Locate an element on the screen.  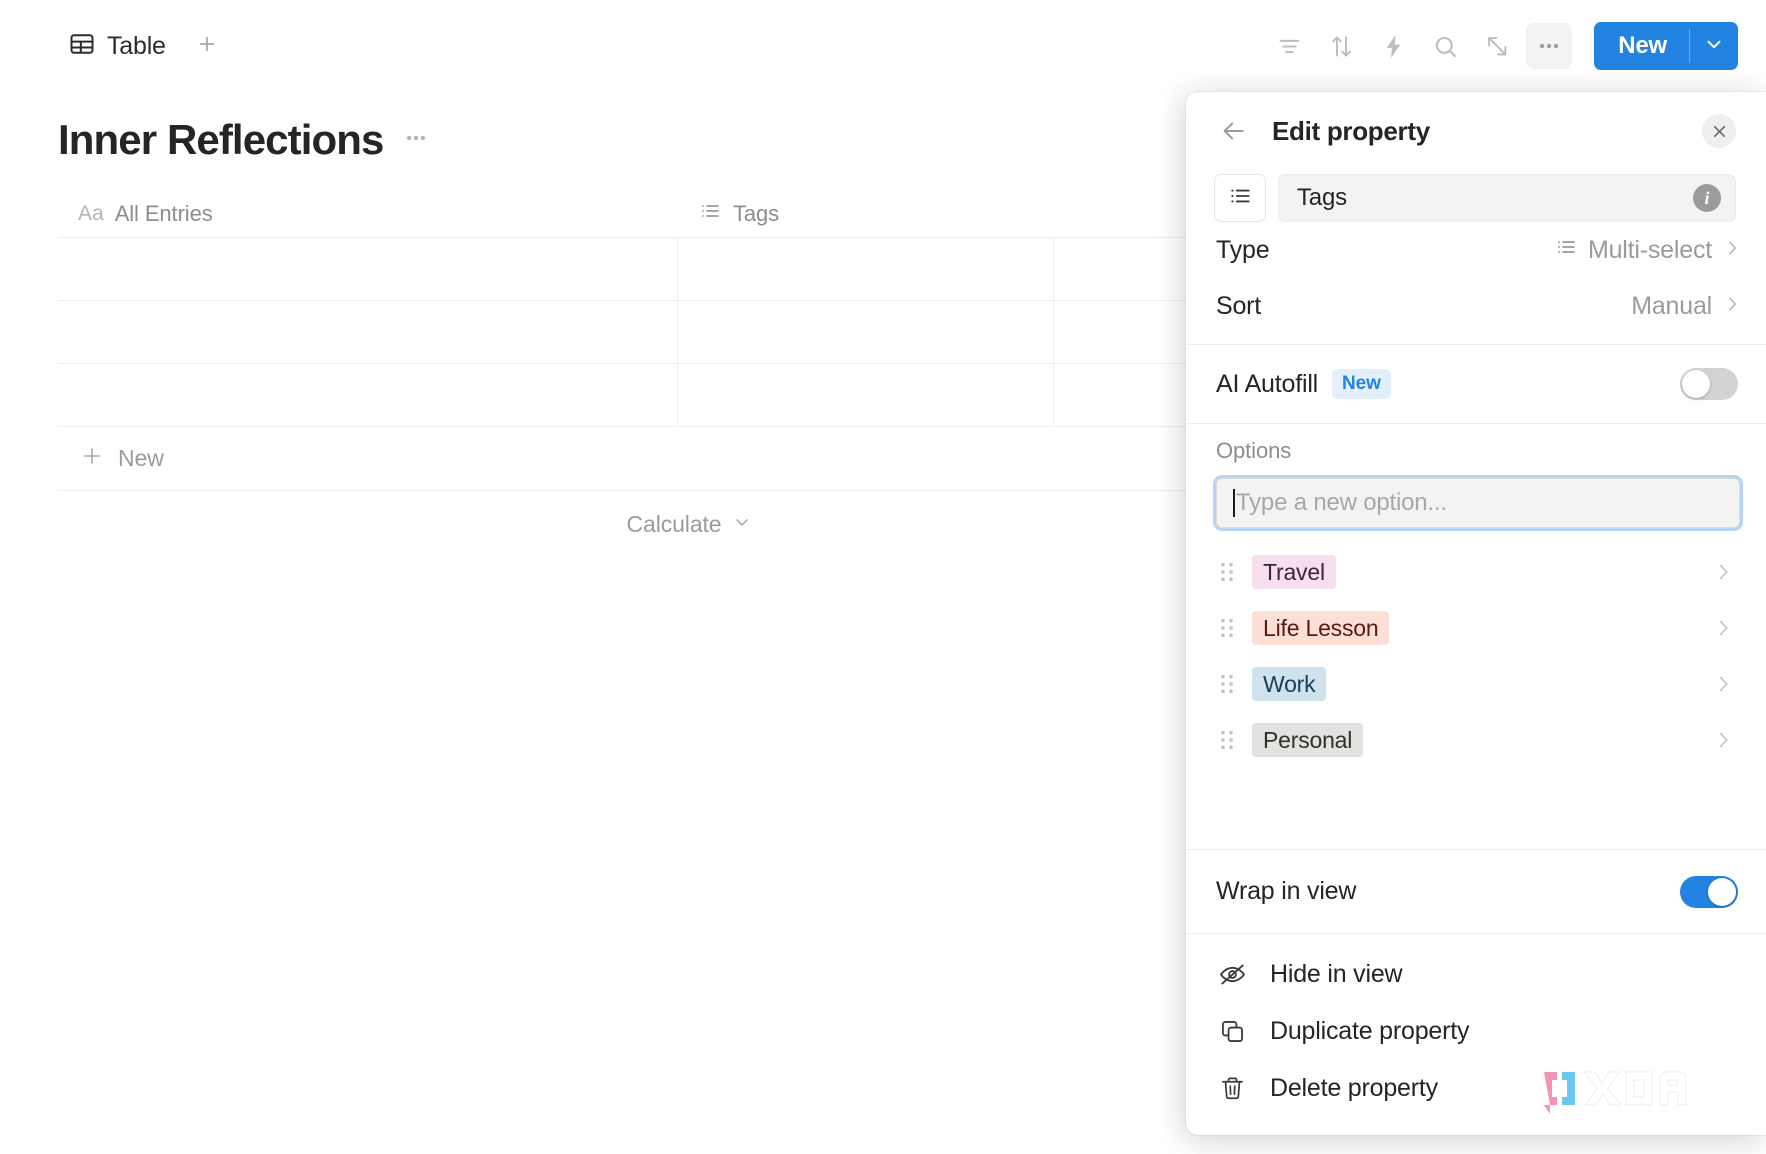
property-sort-value-group: Manual is located at coordinates (1686, 306).